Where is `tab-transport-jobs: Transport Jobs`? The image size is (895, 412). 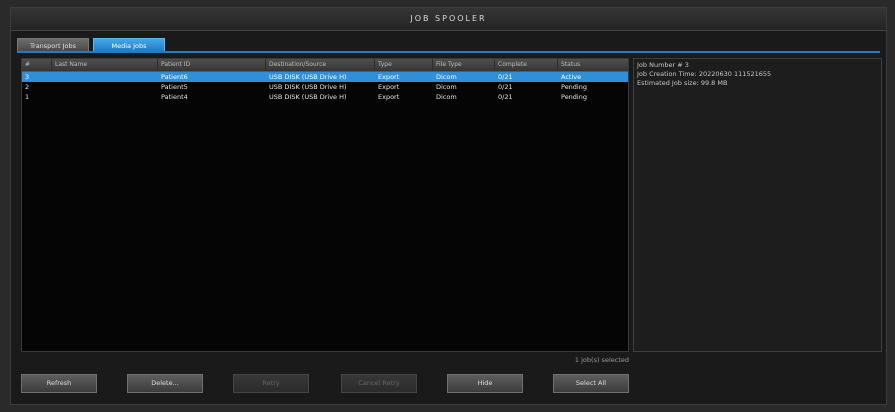
tab-transport-jobs: Transport Jobs is located at coordinates (53, 45).